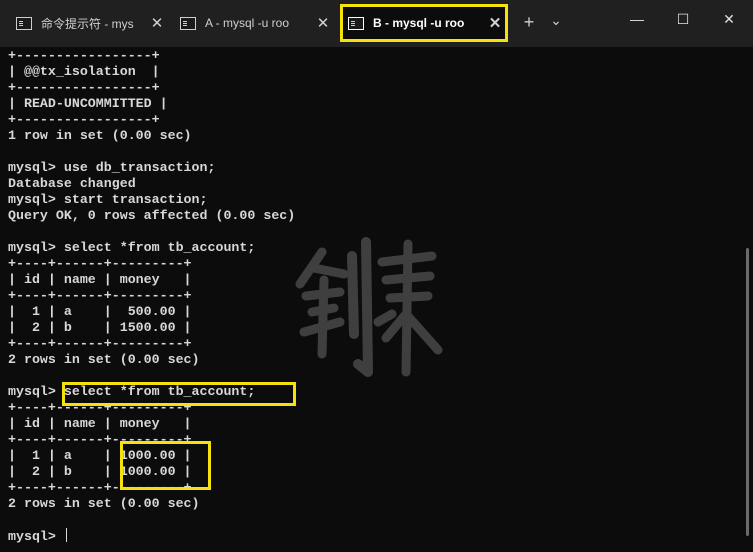  Describe the element at coordinates (247, 23) in the screenshot. I see `tab-label: A - mysql -u roo` at that location.